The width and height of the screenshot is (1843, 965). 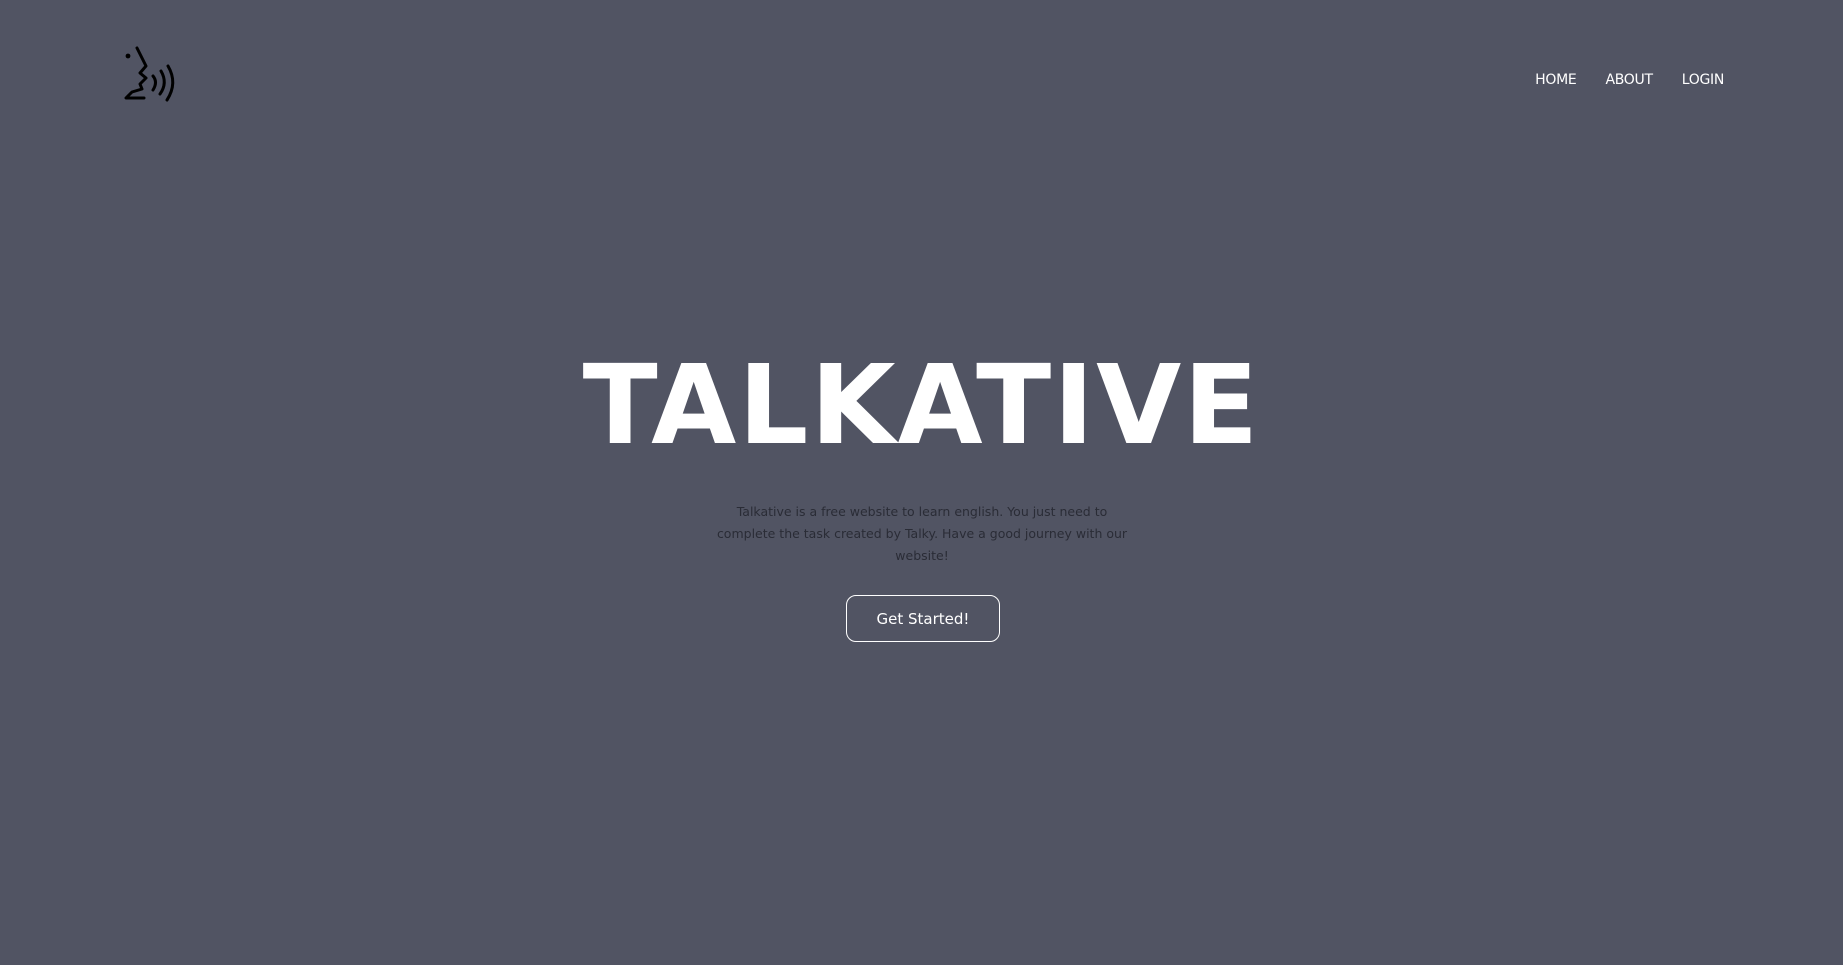 I want to click on main-nav: HOME ABOUT LOGIN, so click(x=1629, y=80).